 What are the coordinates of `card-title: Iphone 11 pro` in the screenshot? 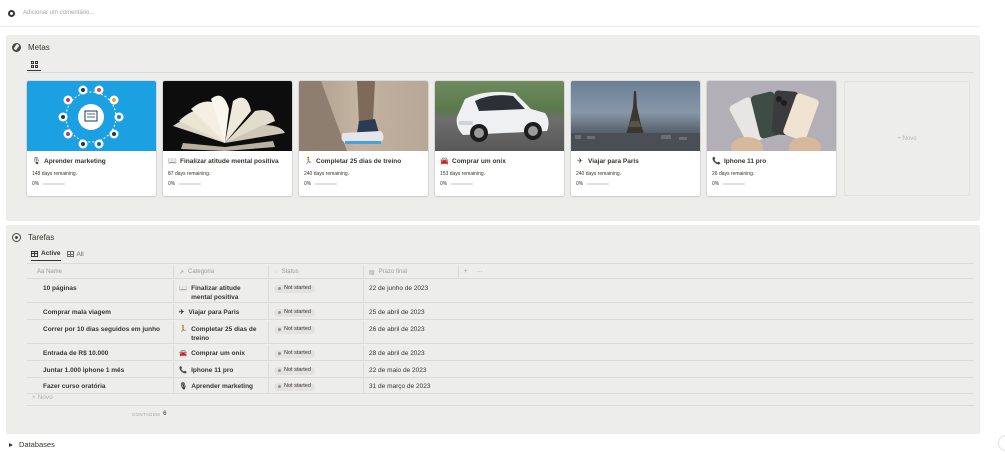 It's located at (745, 161).